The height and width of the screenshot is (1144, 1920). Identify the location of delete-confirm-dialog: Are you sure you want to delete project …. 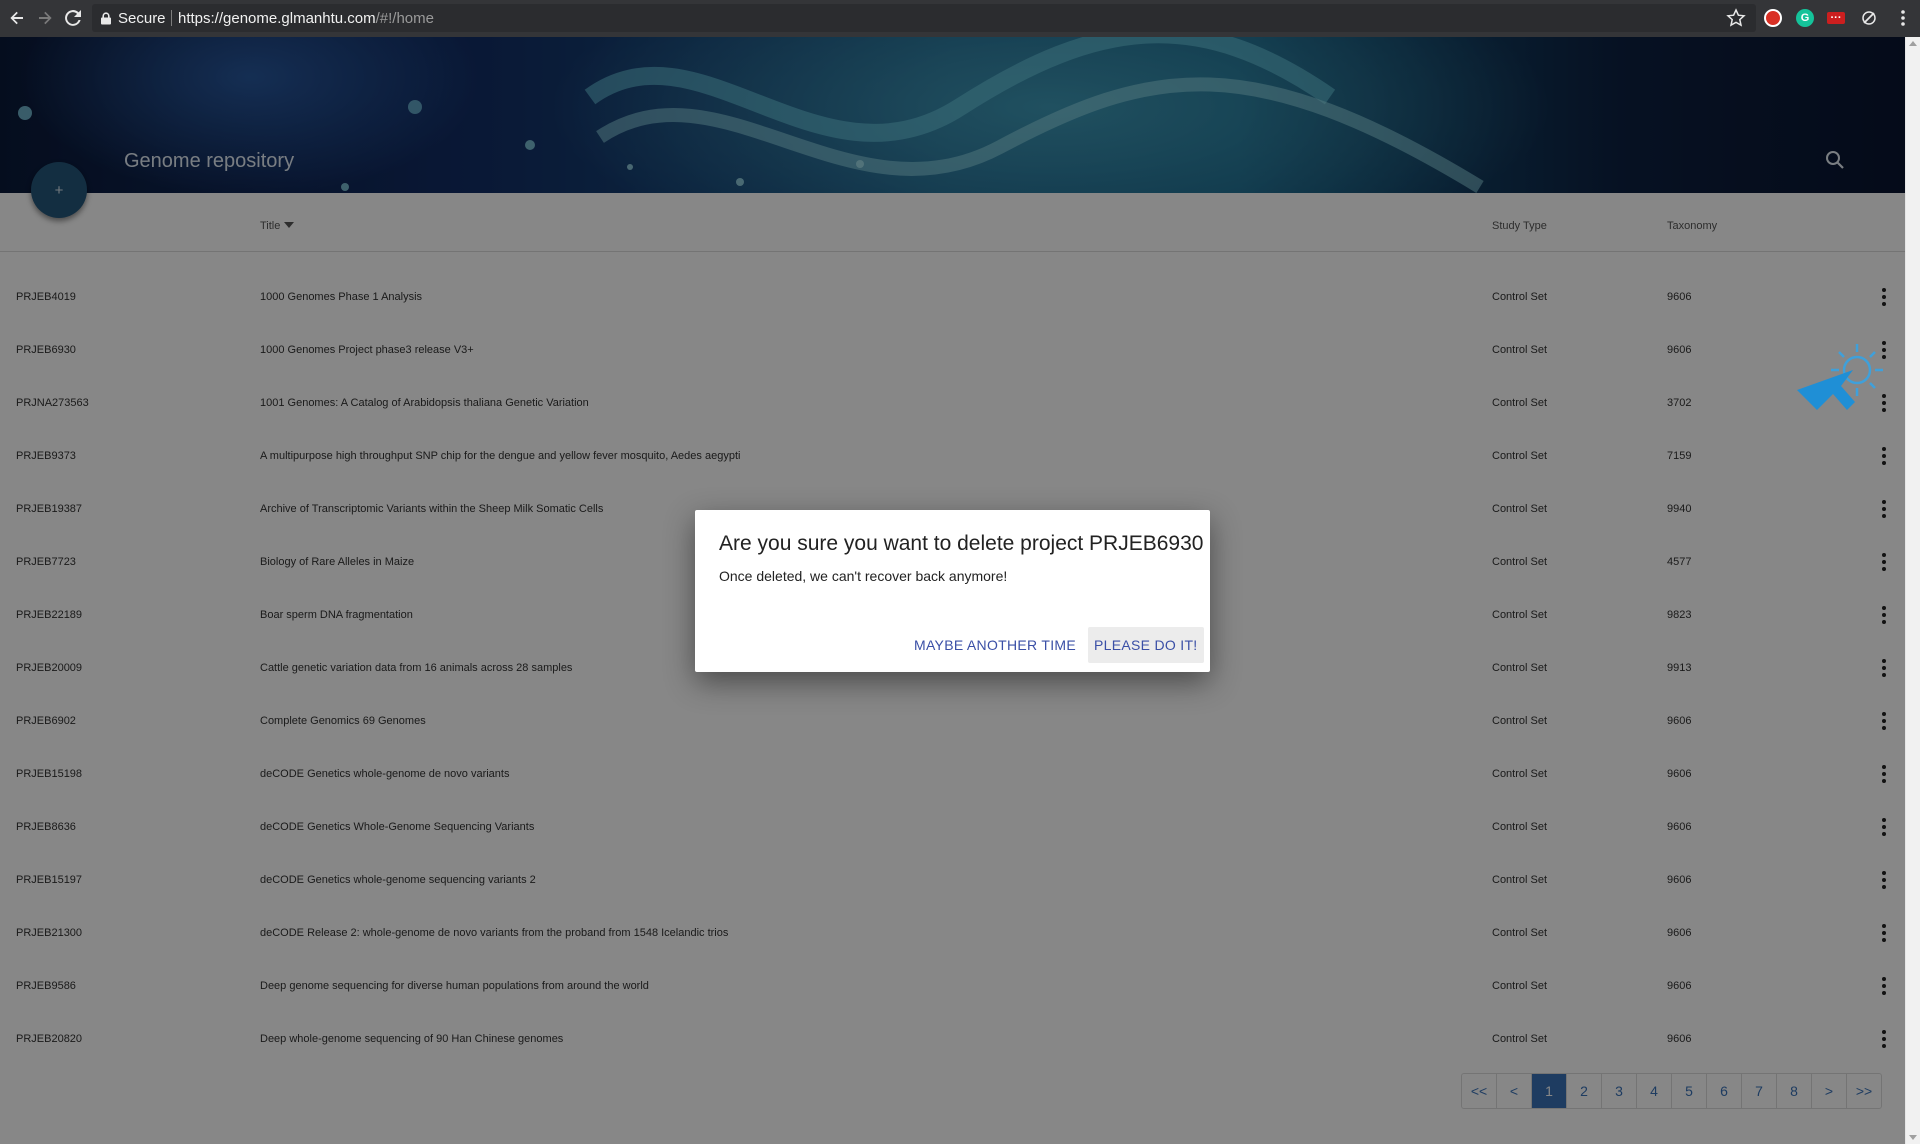
(952, 591).